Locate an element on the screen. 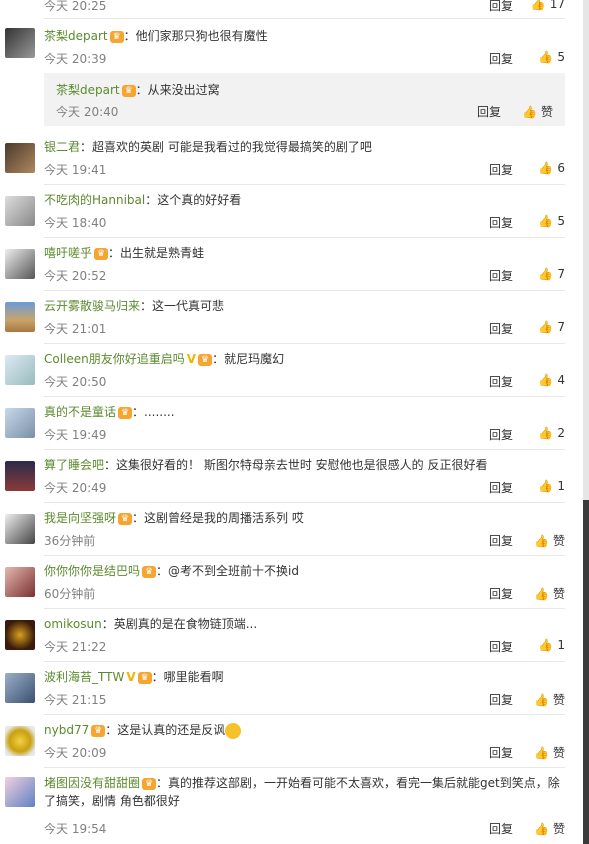 This screenshot has height=844, width=589. comment-meta: 今天 21:01 回复 👍 7 is located at coordinates (304, 328).